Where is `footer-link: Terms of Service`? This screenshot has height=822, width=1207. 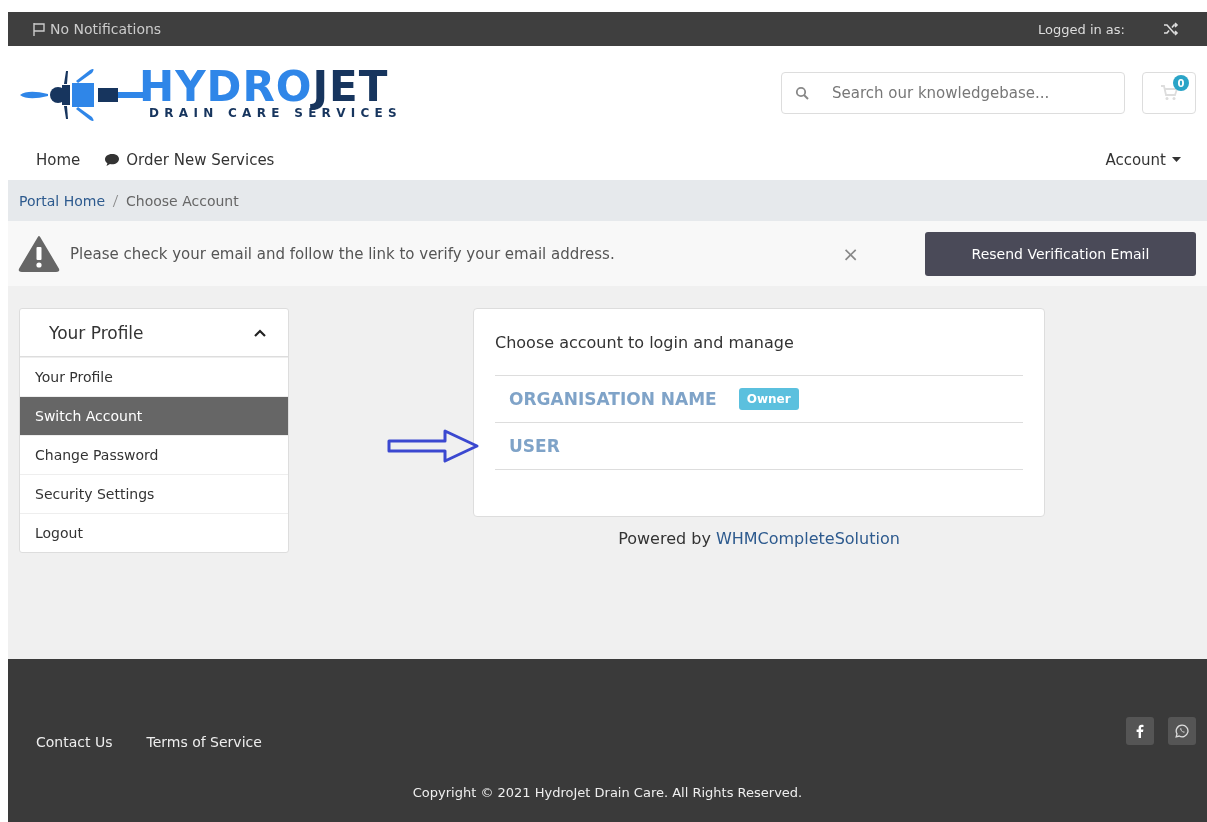 footer-link: Terms of Service is located at coordinates (204, 742).